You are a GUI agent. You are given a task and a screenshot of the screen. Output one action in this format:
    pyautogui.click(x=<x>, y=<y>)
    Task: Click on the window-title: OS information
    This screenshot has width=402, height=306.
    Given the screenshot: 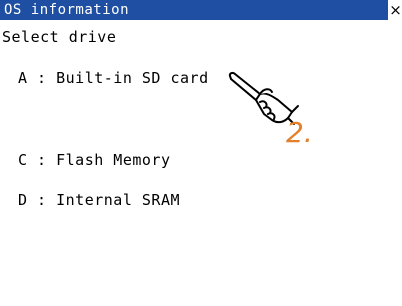 What is the action you would take?
    pyautogui.click(x=67, y=10)
    